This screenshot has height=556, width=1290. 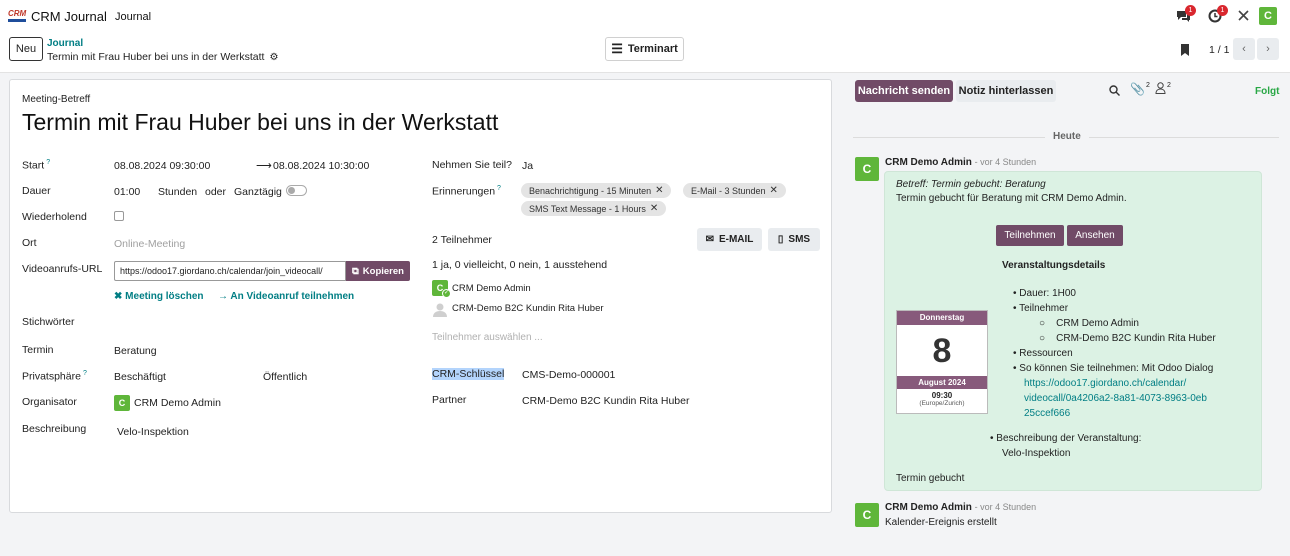 I want to click on message-footer: Termin gebucht, so click(x=930, y=478).